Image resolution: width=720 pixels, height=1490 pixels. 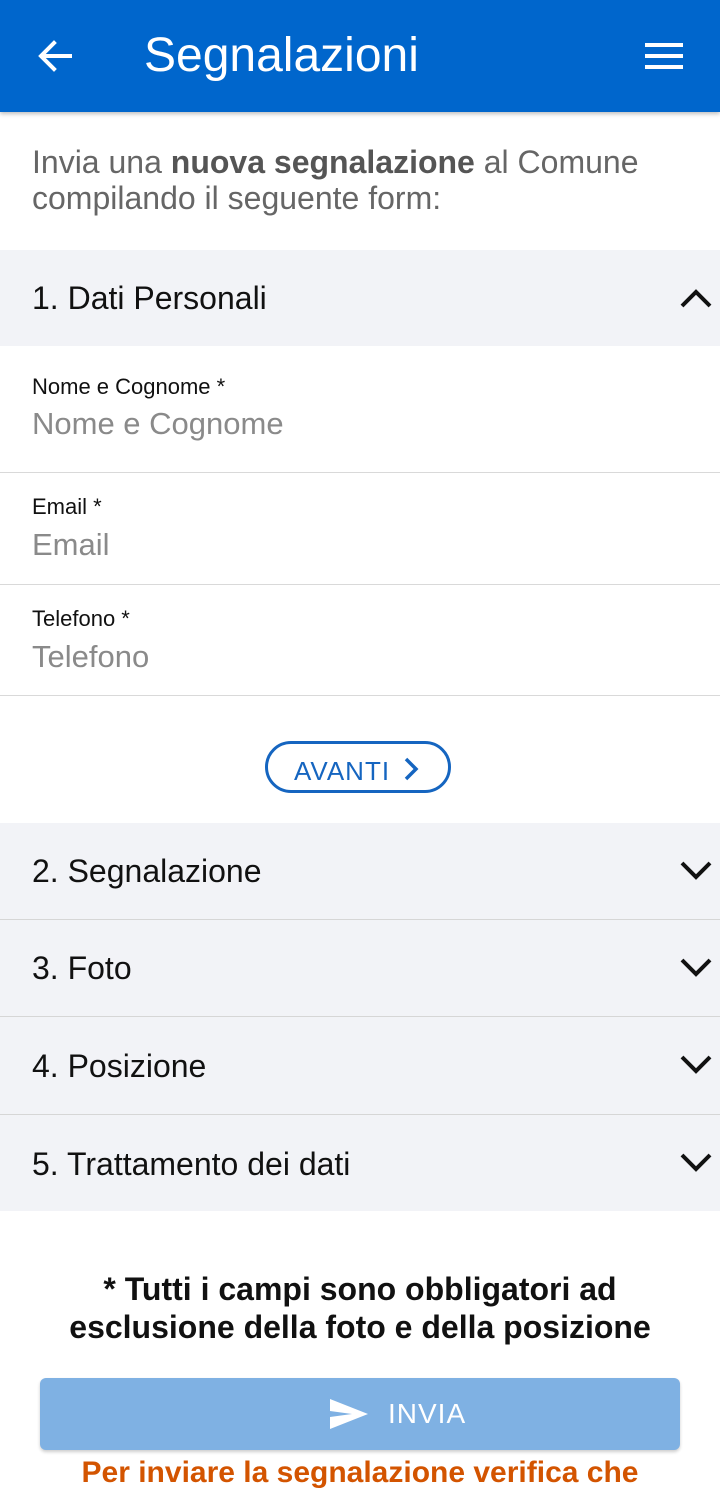 I want to click on field-label: Email *, so click(x=67, y=506).